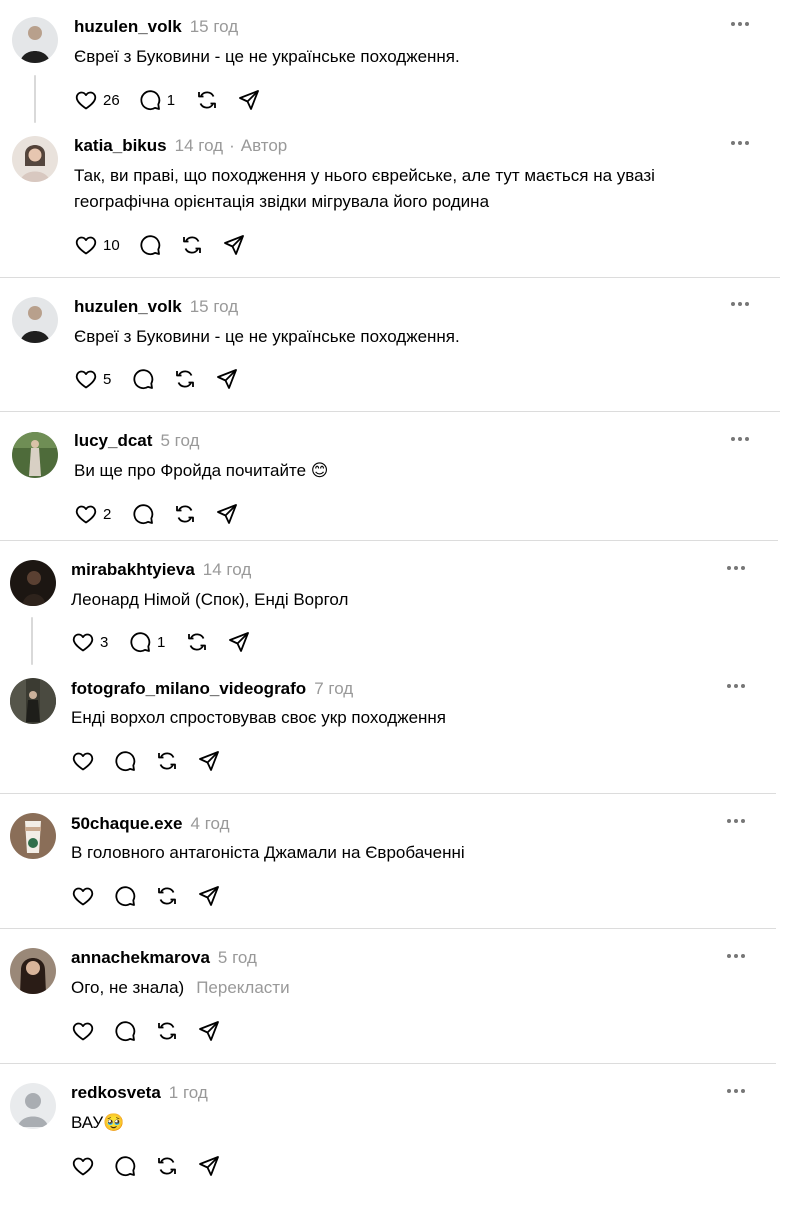  Describe the element at coordinates (334, 688) in the screenshot. I see `timestamp: 7 год` at that location.